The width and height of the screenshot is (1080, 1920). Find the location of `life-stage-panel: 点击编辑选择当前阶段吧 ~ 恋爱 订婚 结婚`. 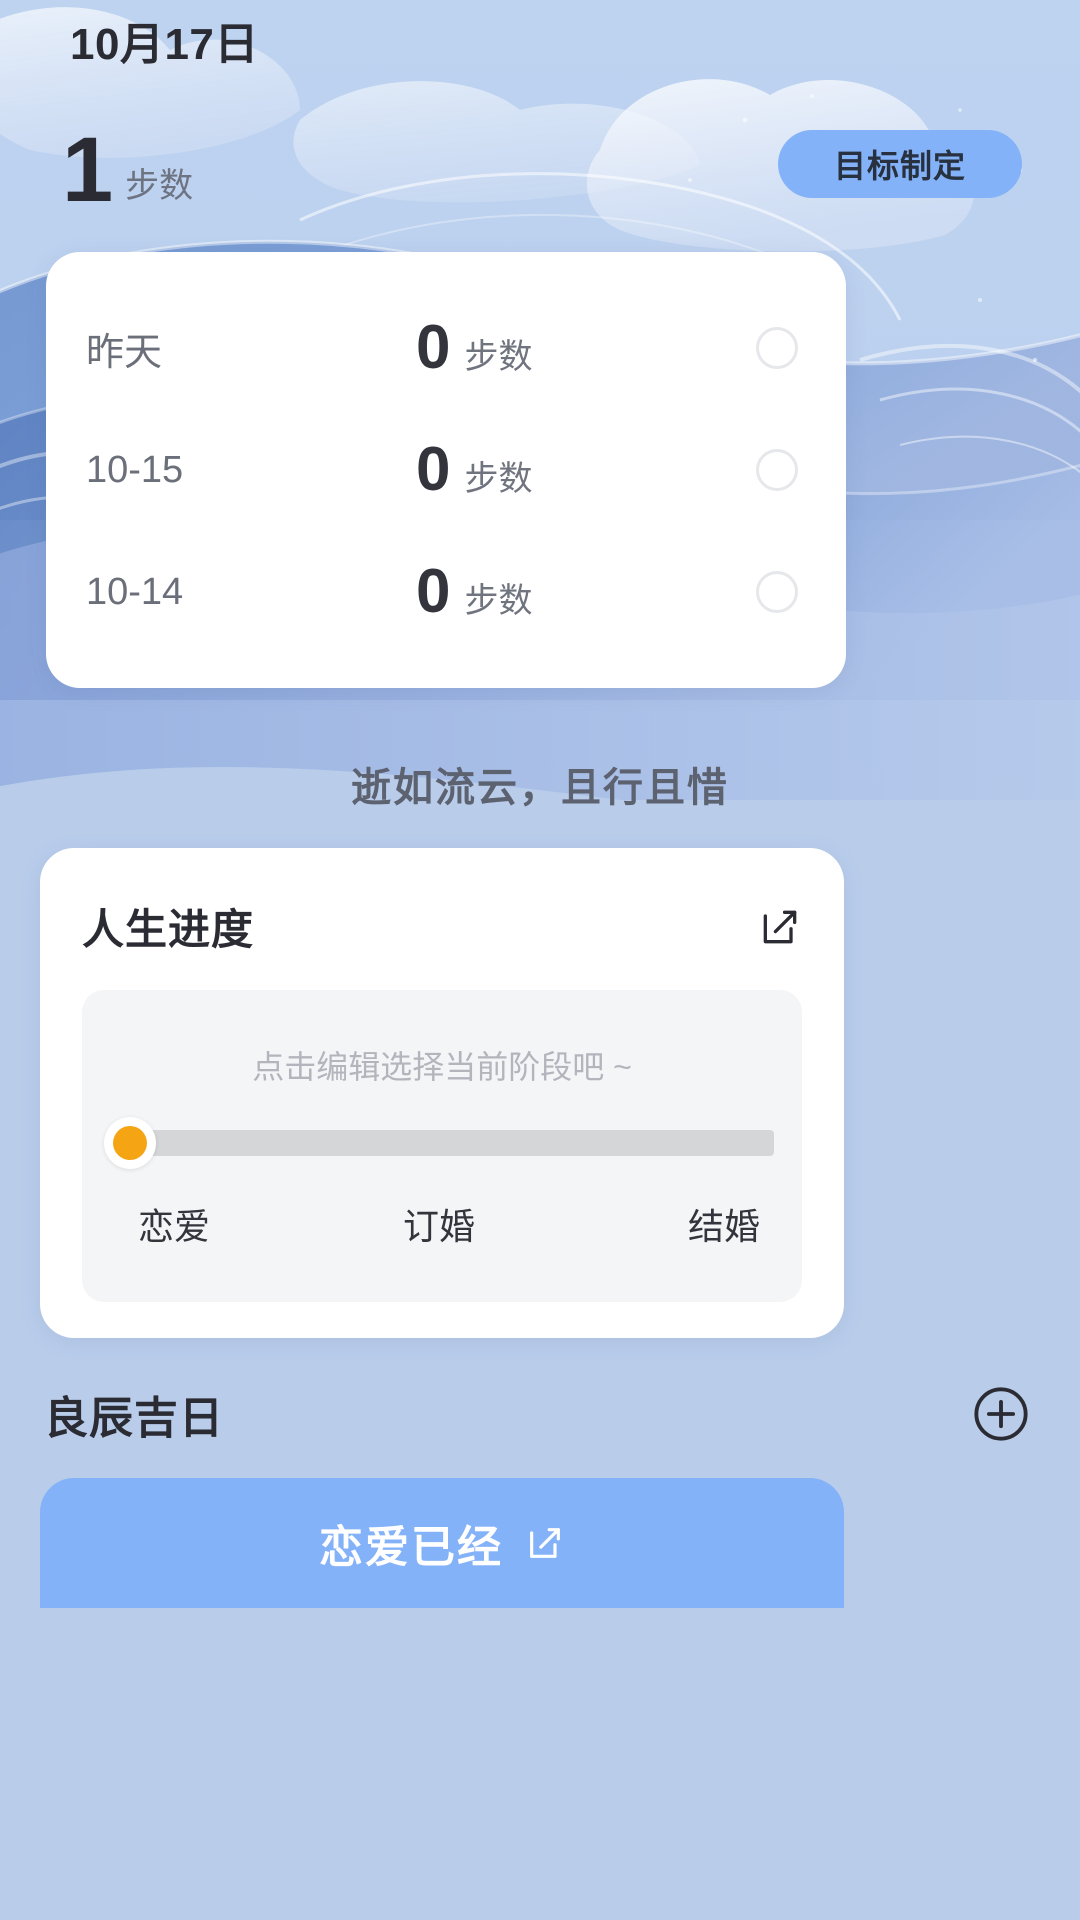

life-stage-panel: 点击编辑选择当前阶段吧 ~ 恋爱 订婚 结婚 is located at coordinates (442, 1146).